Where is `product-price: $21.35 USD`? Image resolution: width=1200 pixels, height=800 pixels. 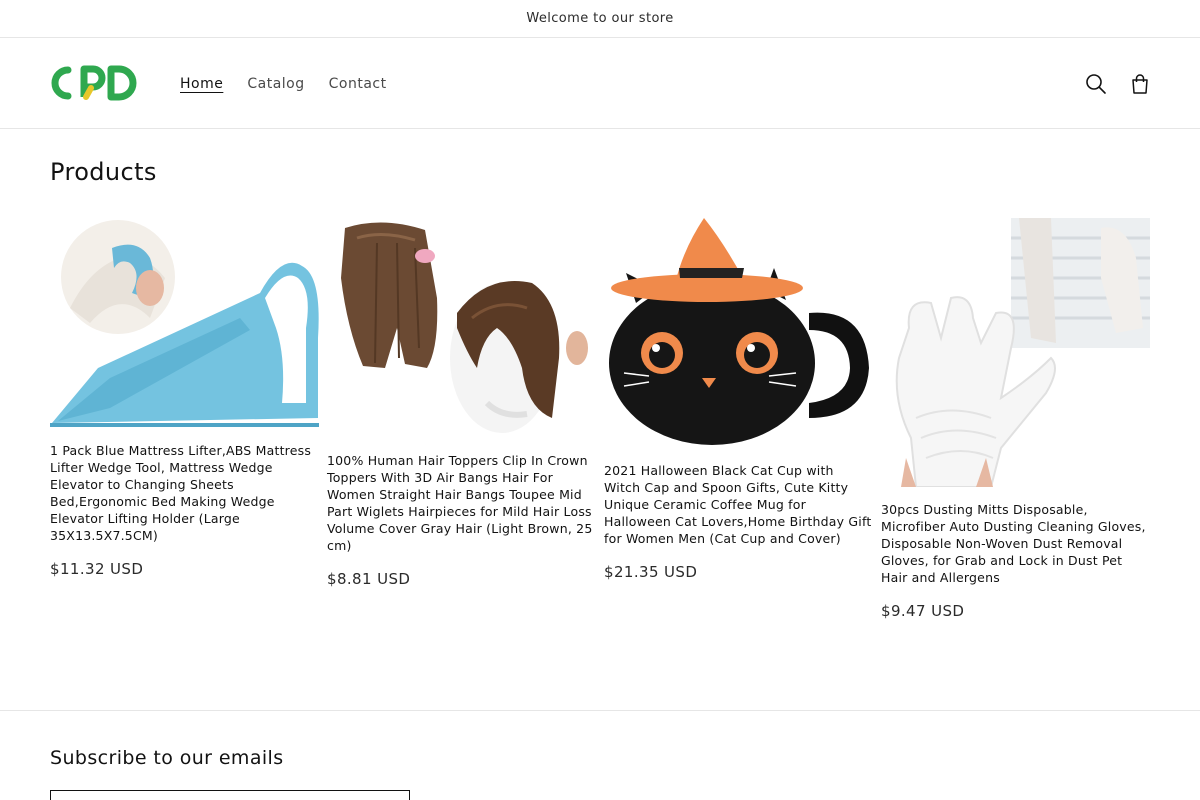
product-price: $21.35 USD is located at coordinates (651, 572).